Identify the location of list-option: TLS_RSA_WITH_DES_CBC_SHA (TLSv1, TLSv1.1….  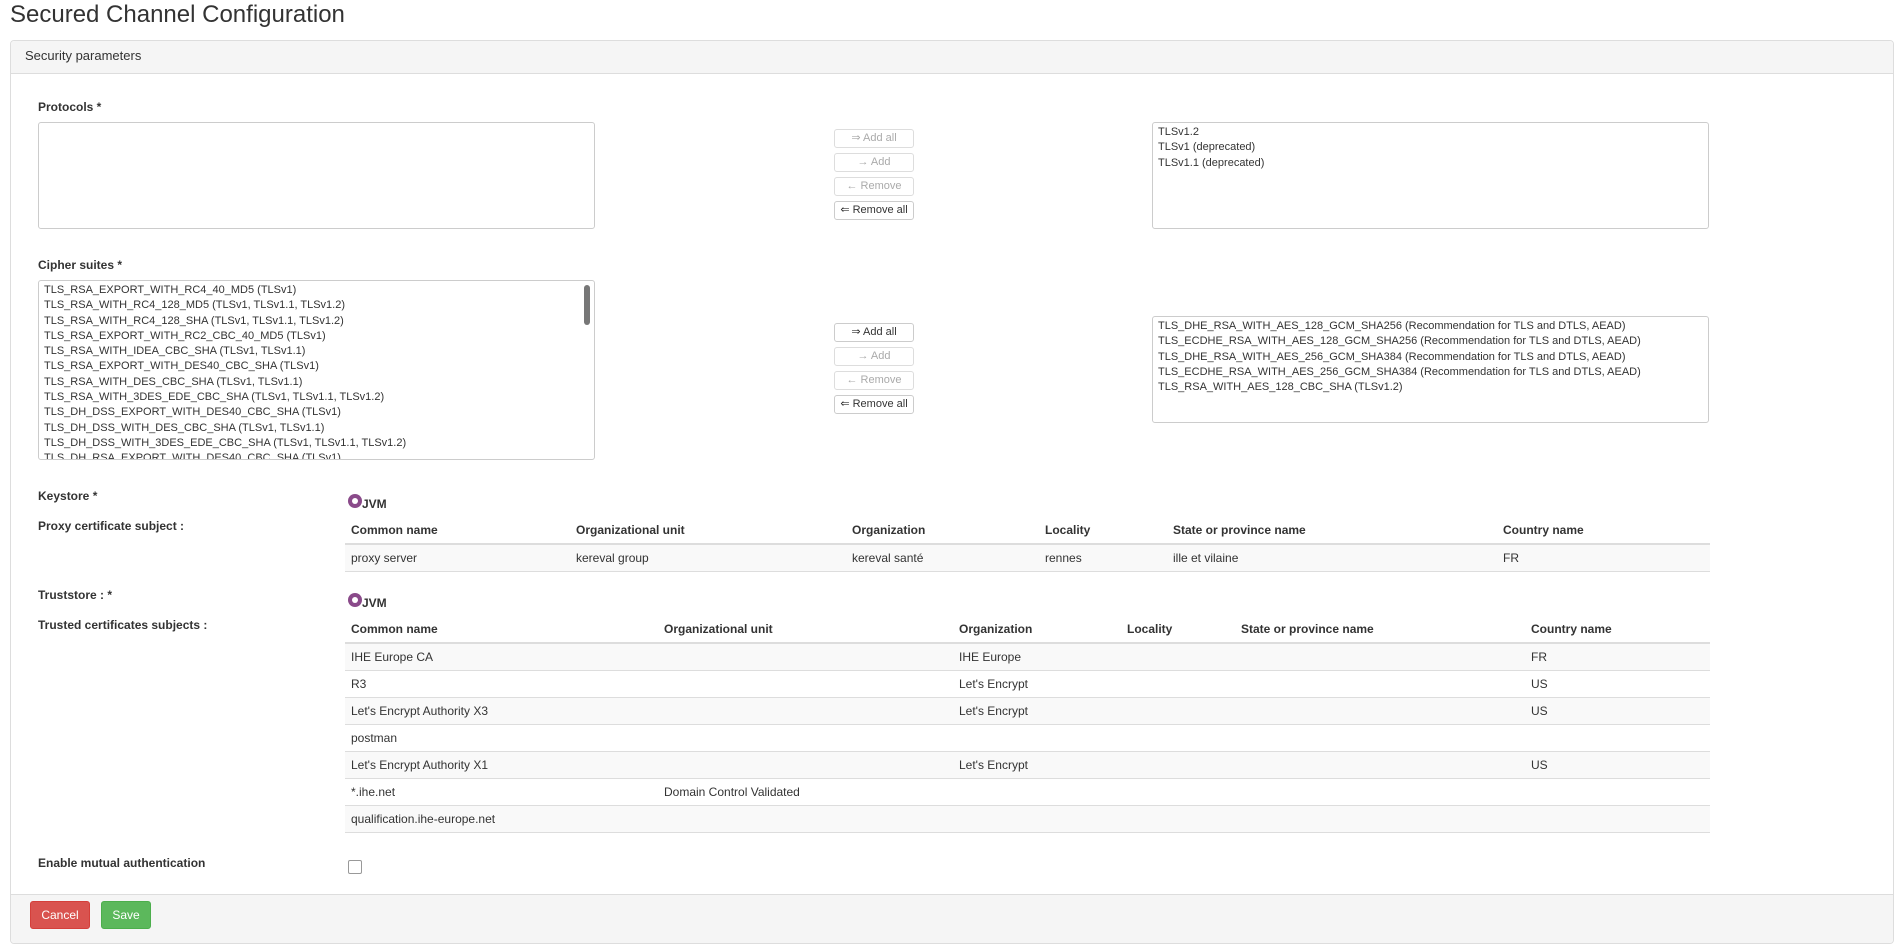
(316, 382).